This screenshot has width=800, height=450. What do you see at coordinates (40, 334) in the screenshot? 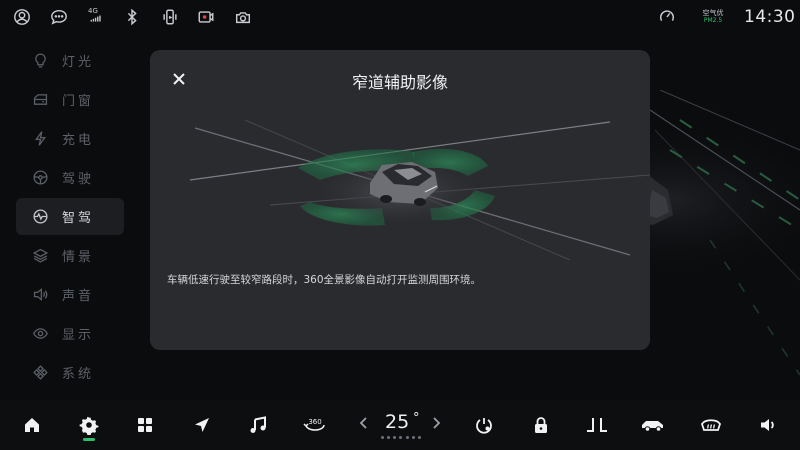
I see `eye-icon` at bounding box center [40, 334].